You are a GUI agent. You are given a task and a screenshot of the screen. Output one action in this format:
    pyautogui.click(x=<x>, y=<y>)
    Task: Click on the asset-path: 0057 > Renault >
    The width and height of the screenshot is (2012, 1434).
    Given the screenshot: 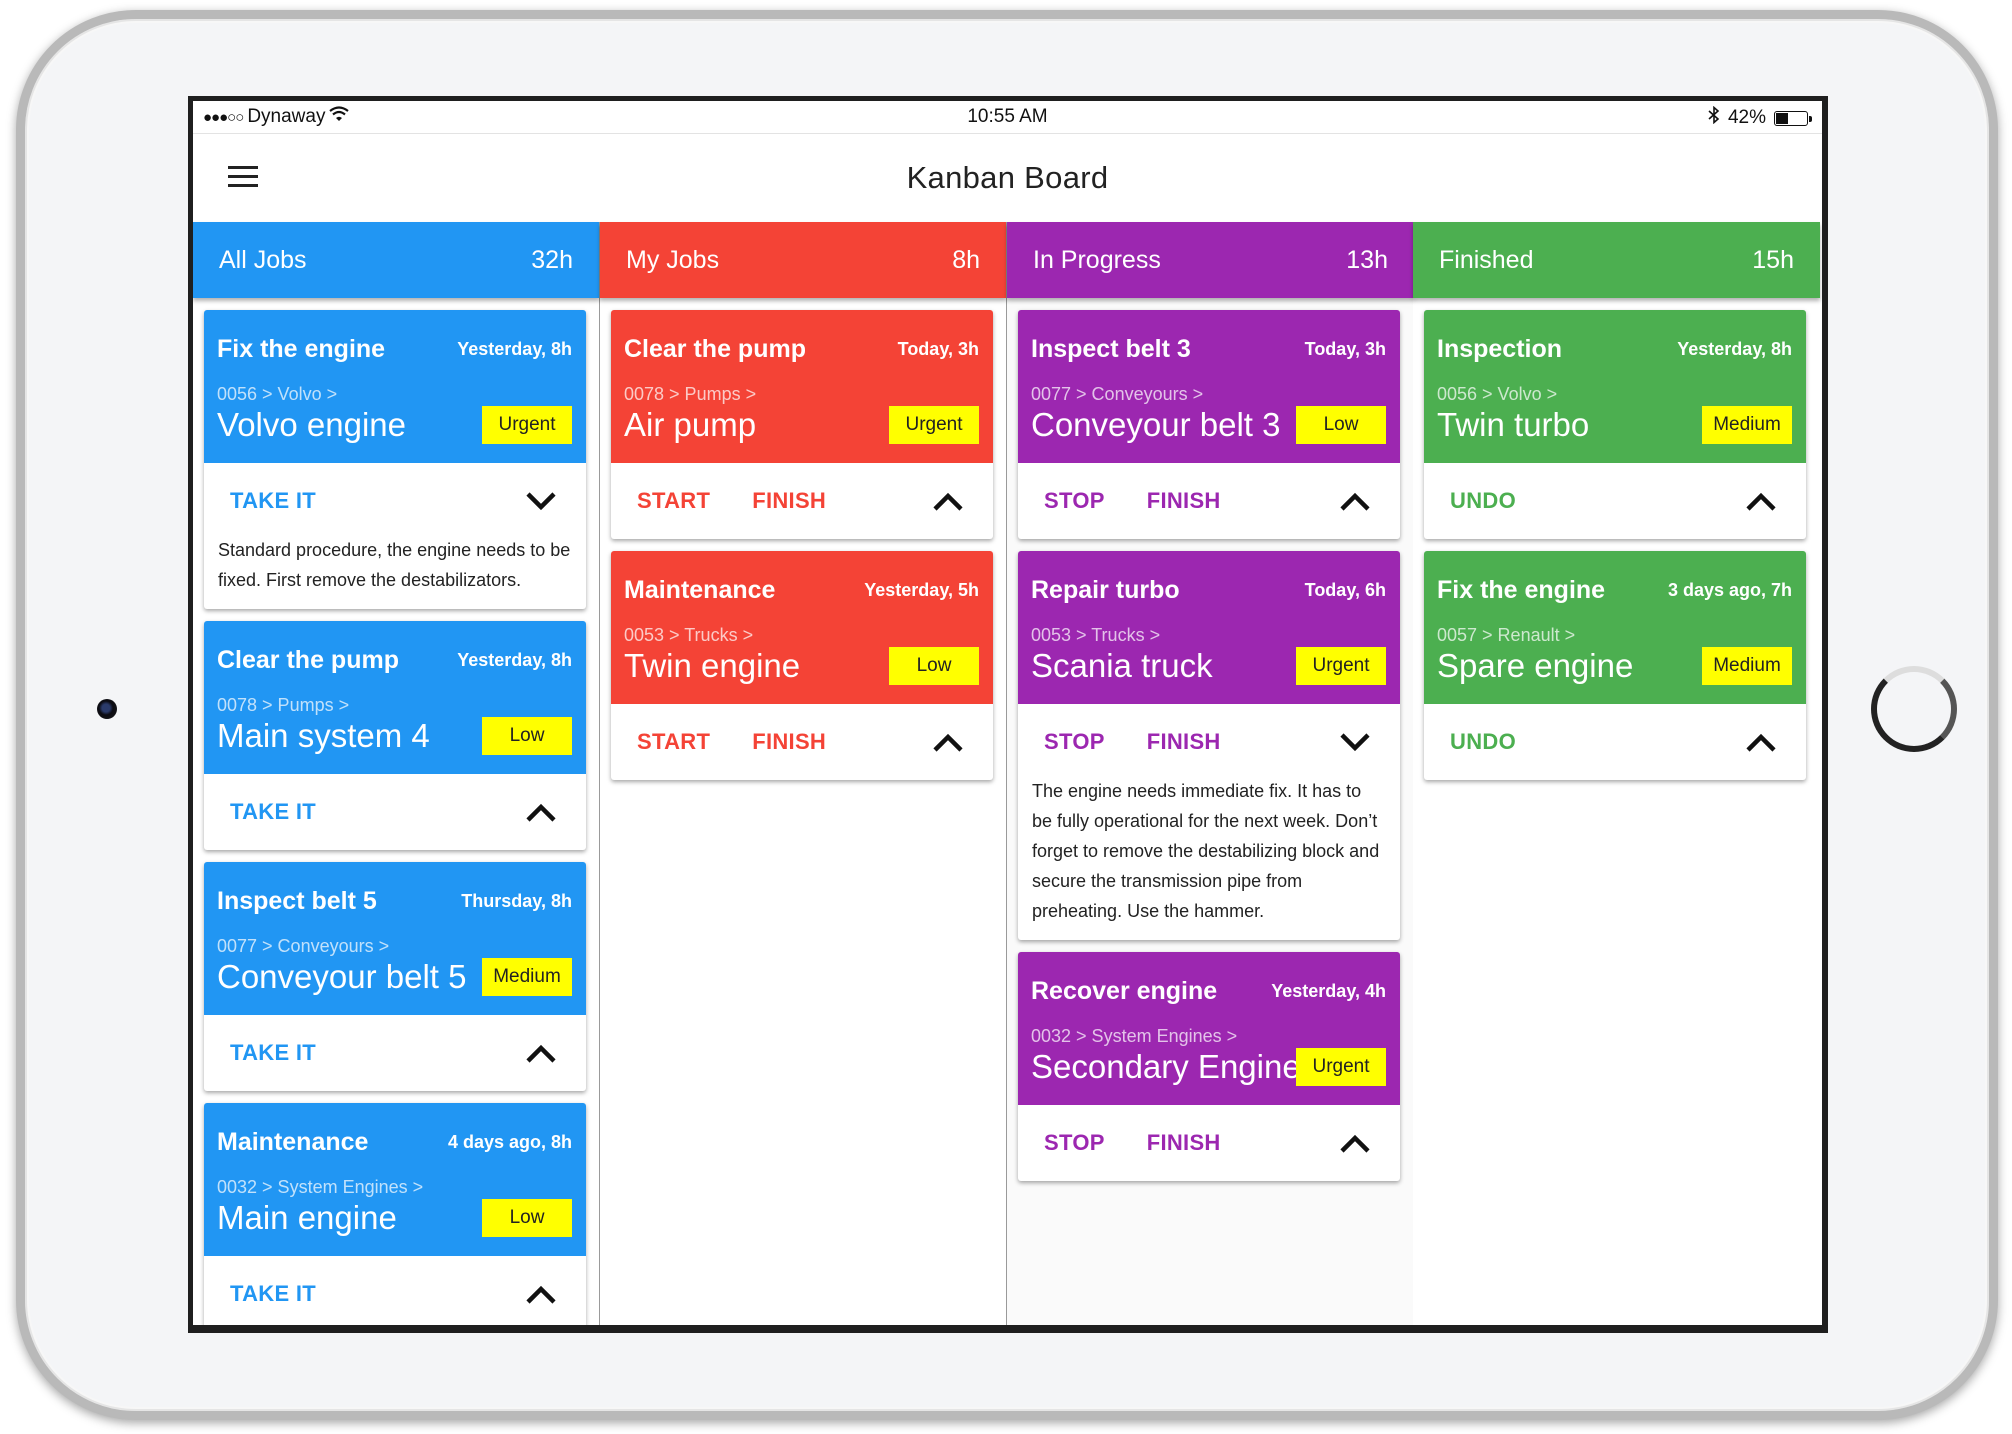 What is the action you would take?
    pyautogui.click(x=1506, y=635)
    